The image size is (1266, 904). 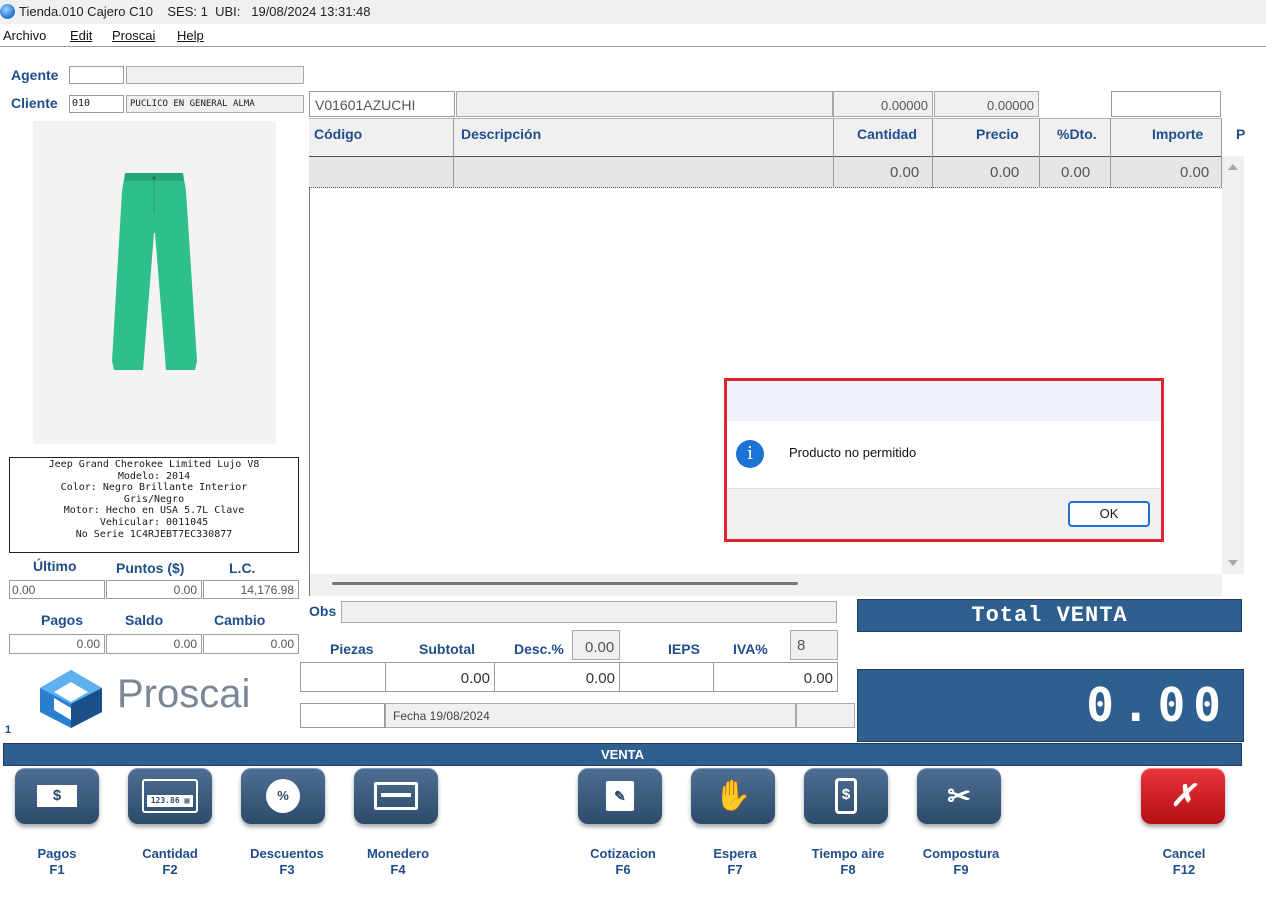 What do you see at coordinates (986, 104) in the screenshot?
I see `rate-field-2: 0.00000` at bounding box center [986, 104].